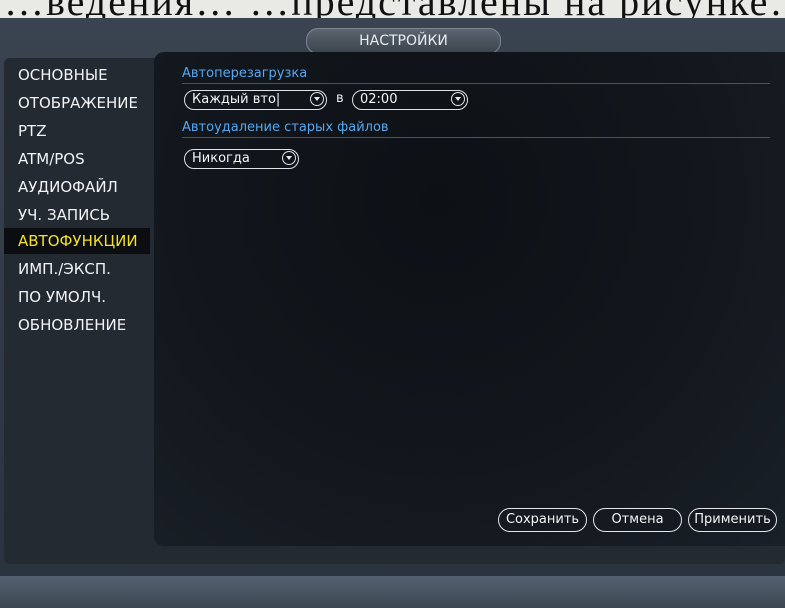 The image size is (785, 608). I want to click on at-label: в, so click(340, 98).